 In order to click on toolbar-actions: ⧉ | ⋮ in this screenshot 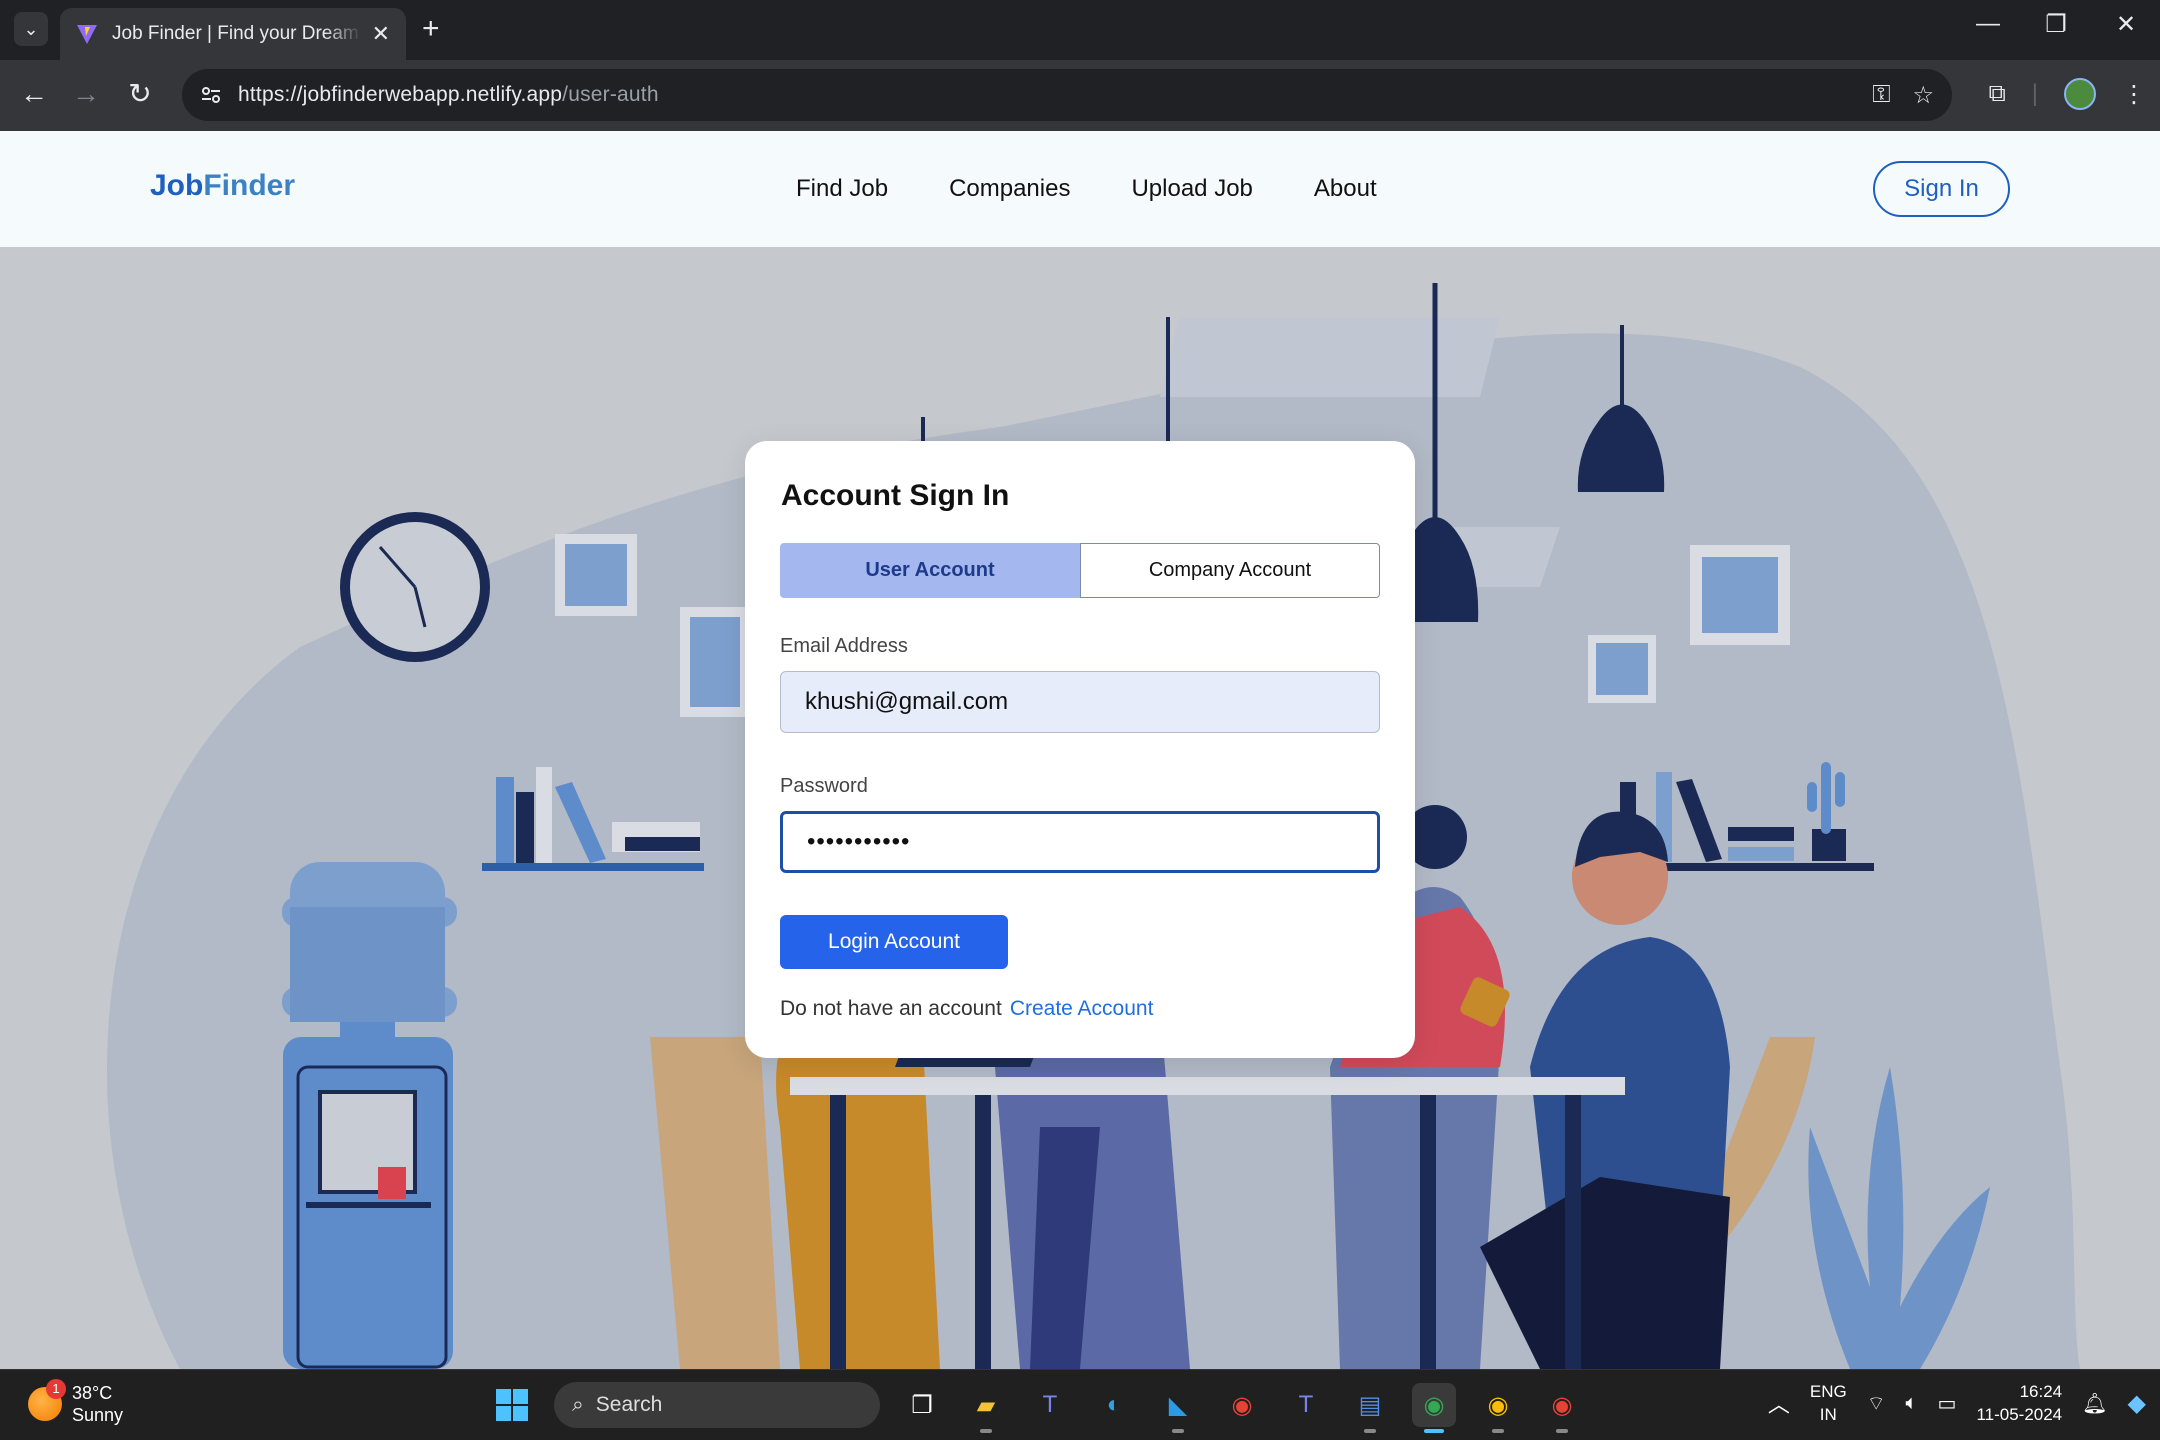, I will do `click(2067, 94)`.